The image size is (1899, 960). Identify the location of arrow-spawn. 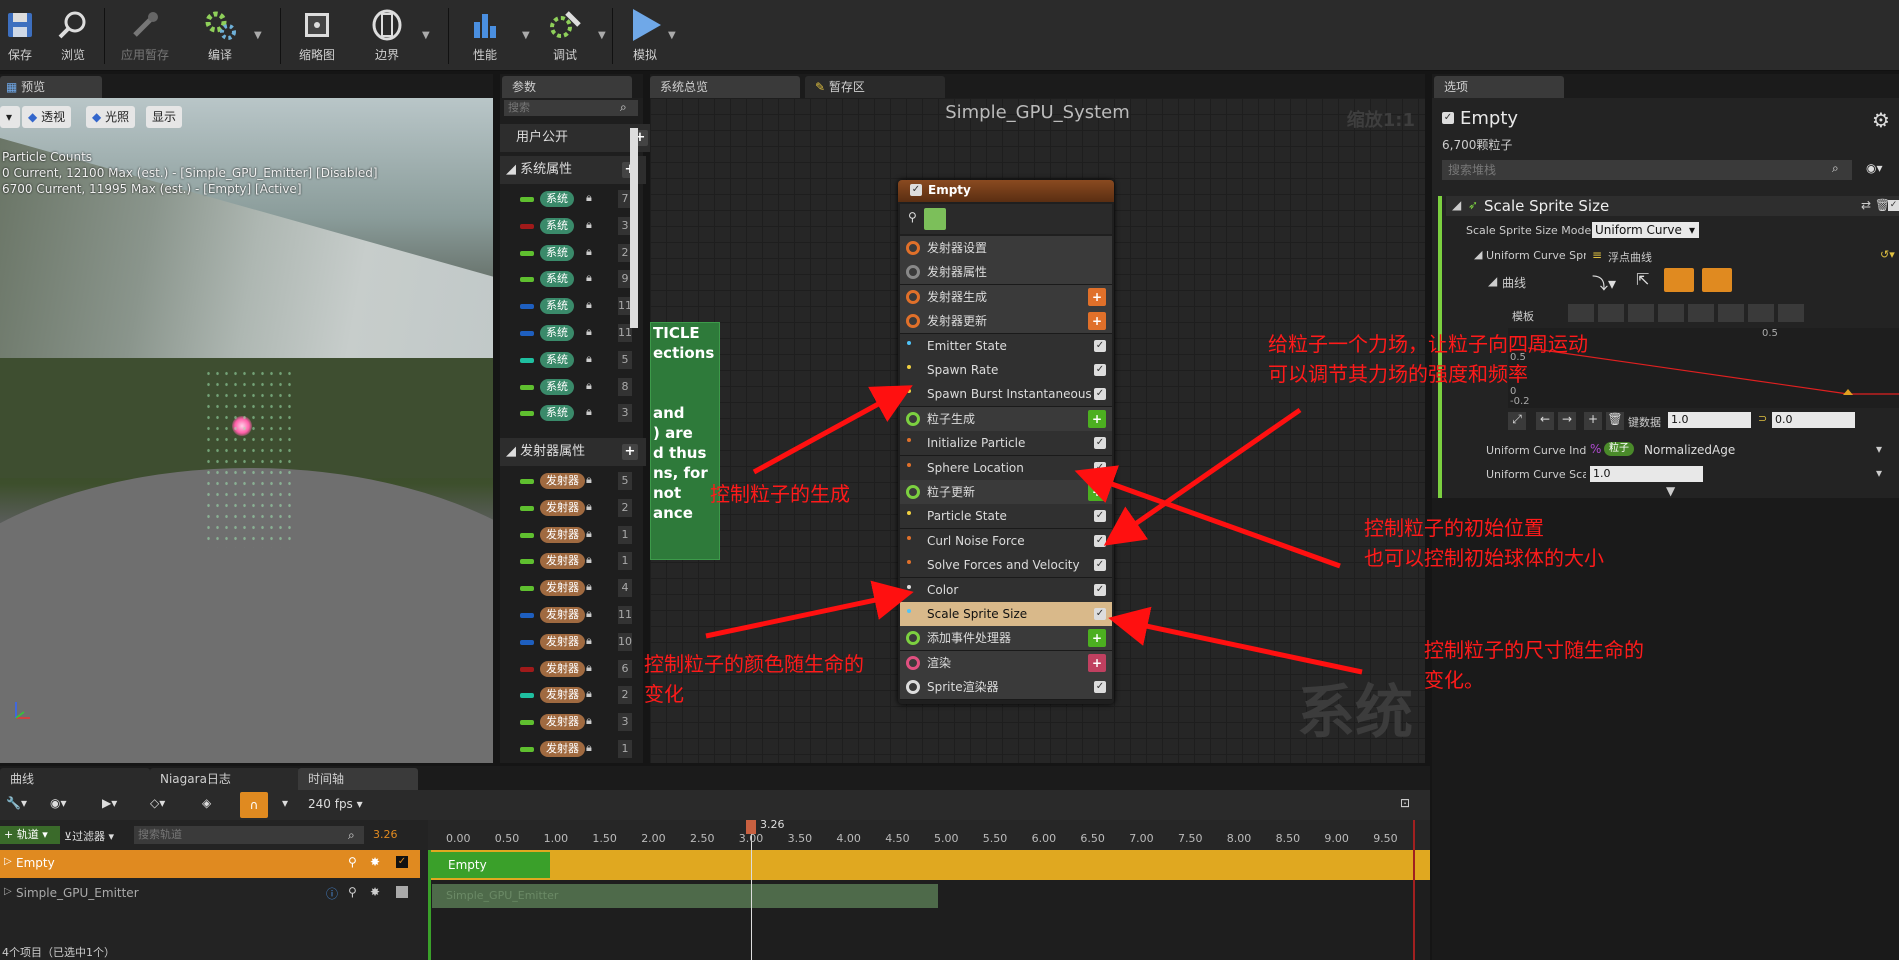
(832, 430).